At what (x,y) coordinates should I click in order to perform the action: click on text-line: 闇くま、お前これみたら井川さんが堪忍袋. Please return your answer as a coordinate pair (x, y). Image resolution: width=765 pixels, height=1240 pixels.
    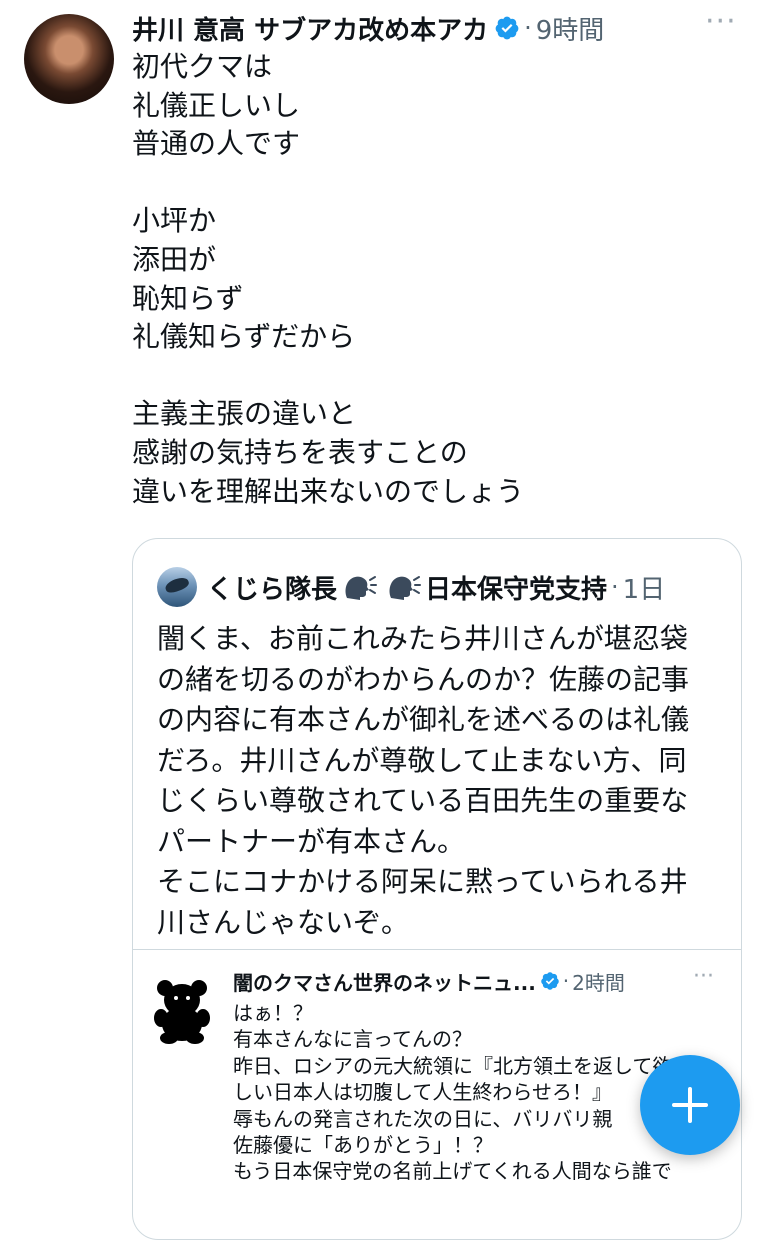
    Looking at the image, I should click on (422, 638).